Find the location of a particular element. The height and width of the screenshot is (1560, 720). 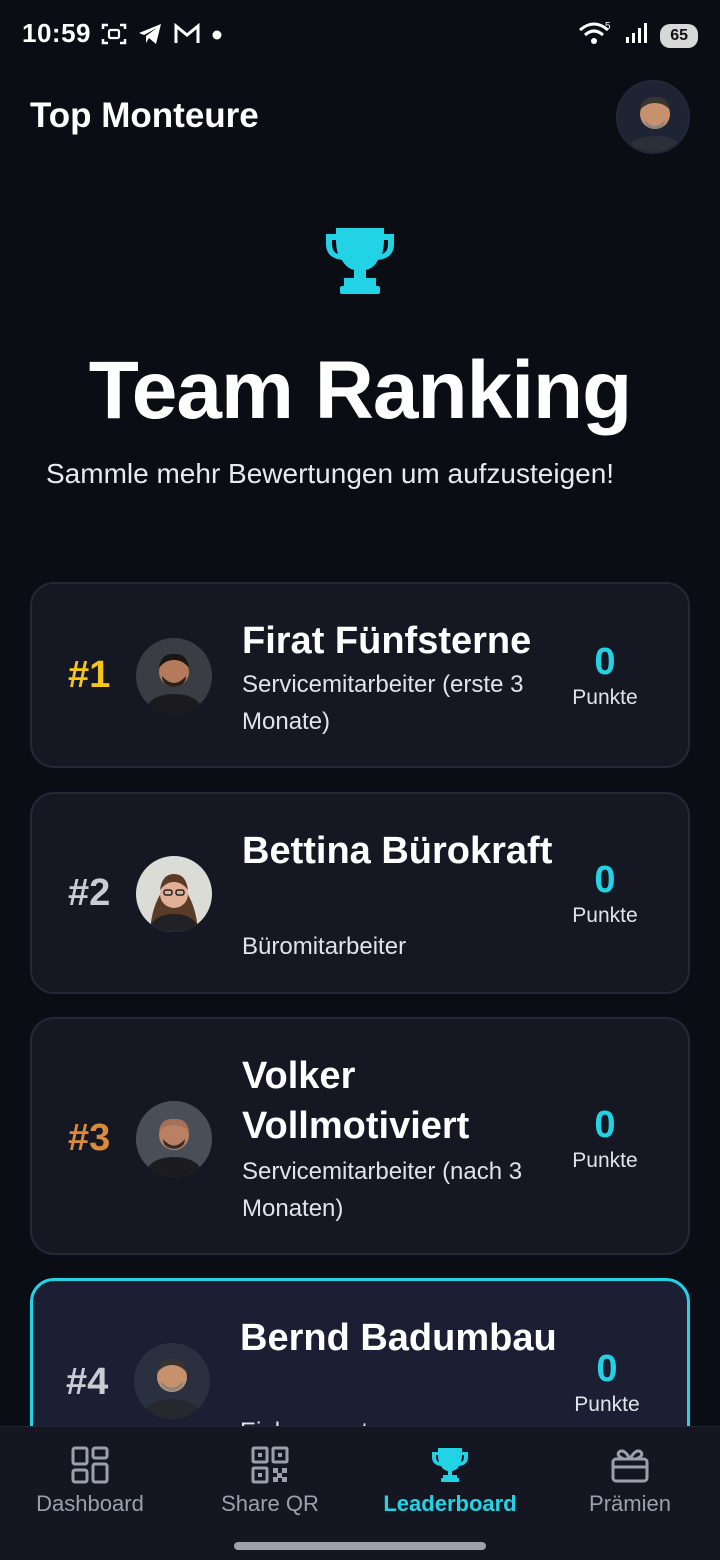

bottom-navigation: Dashboard Share QR Leaderboard Prämien is located at coordinates (360, 1493).